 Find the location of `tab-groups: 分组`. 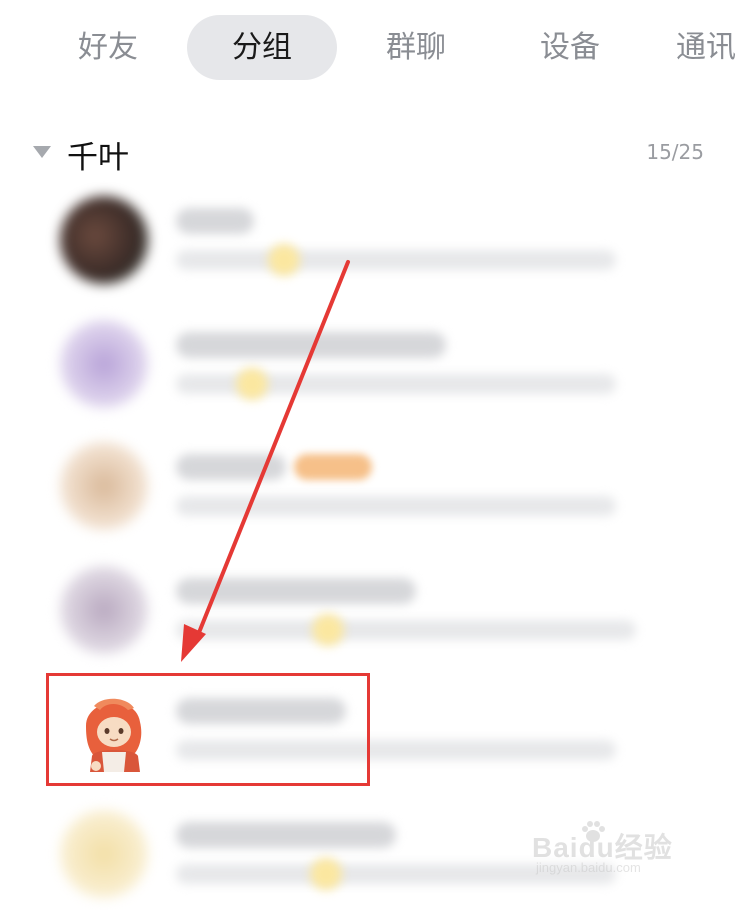

tab-groups: 分组 is located at coordinates (262, 47).